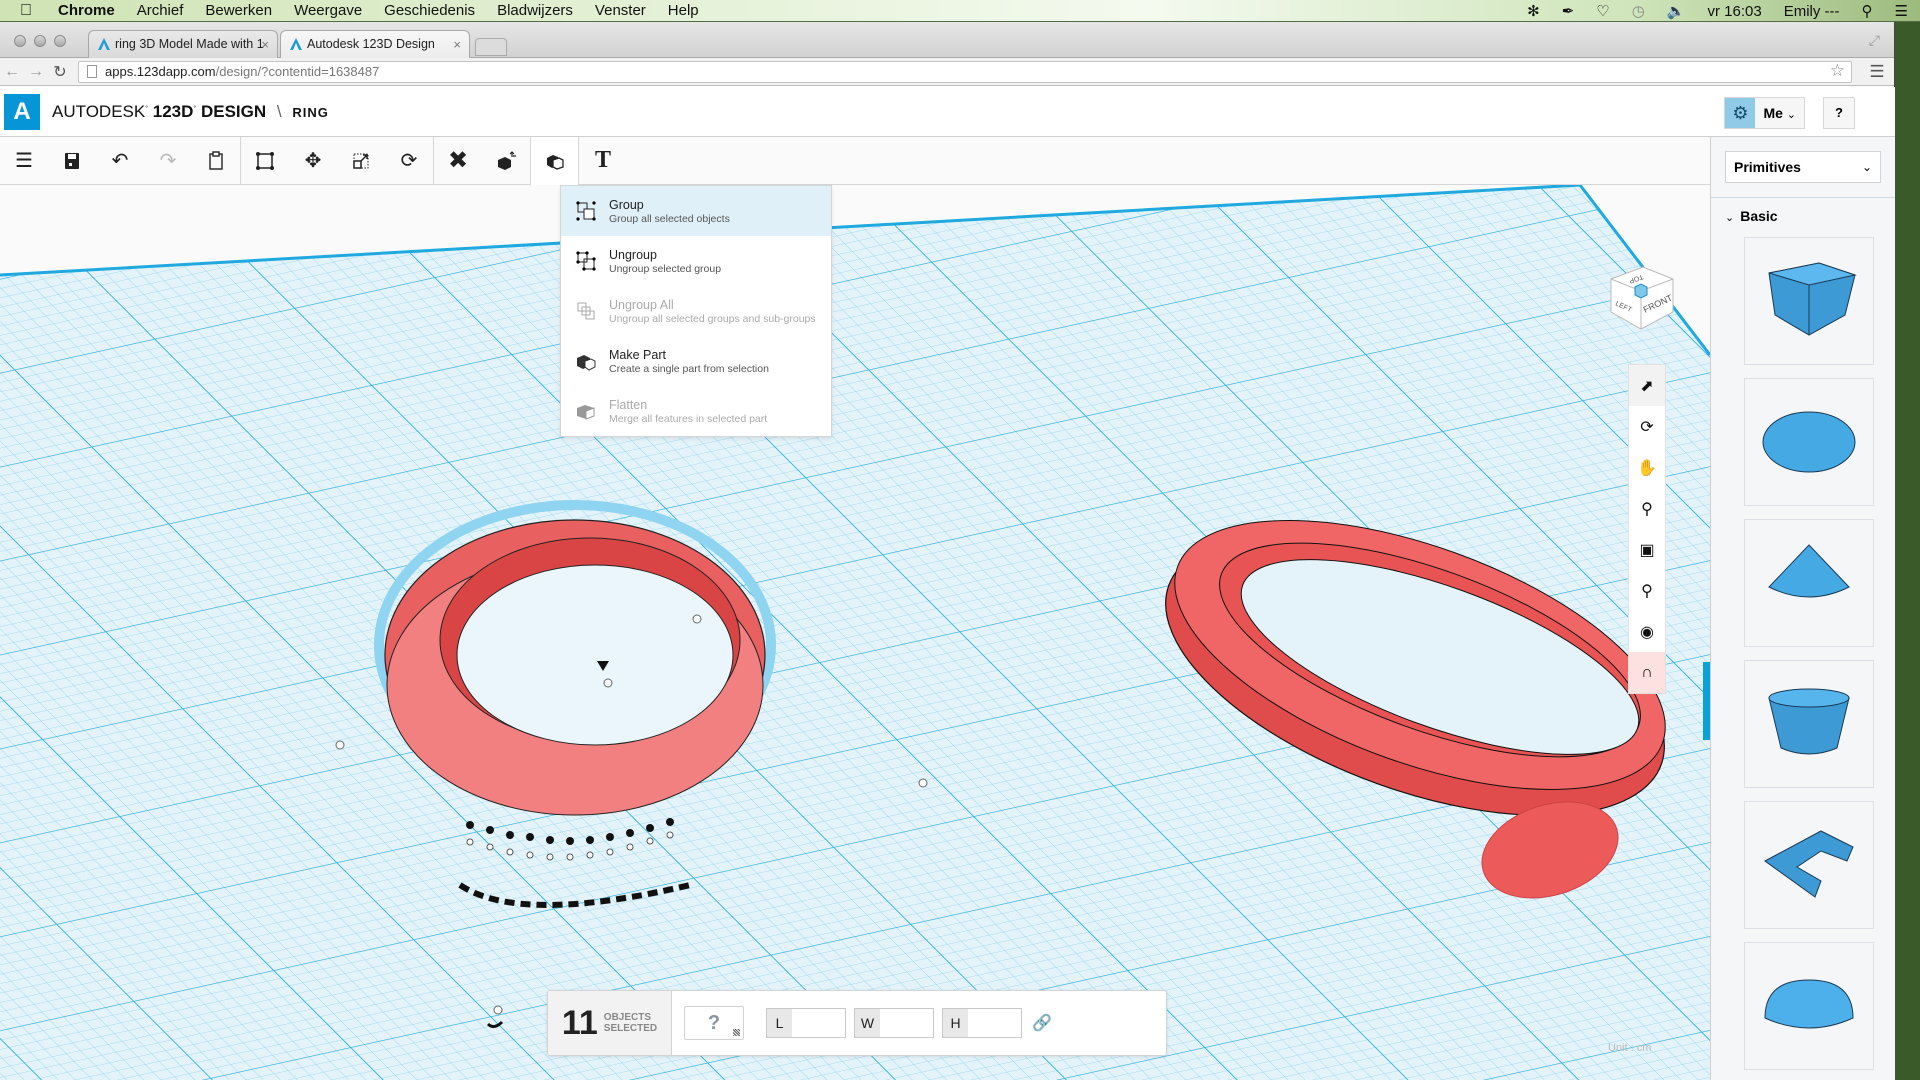 Image resolution: width=1920 pixels, height=1080 pixels. I want to click on menu-item-group: Group Group all selected objects, so click(696, 211).